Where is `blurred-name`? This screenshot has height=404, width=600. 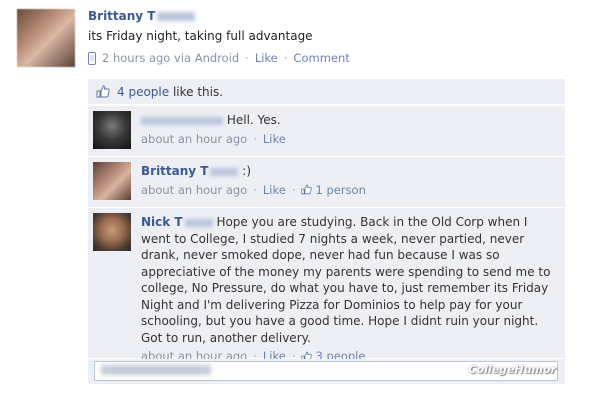 blurred-name is located at coordinates (182, 120).